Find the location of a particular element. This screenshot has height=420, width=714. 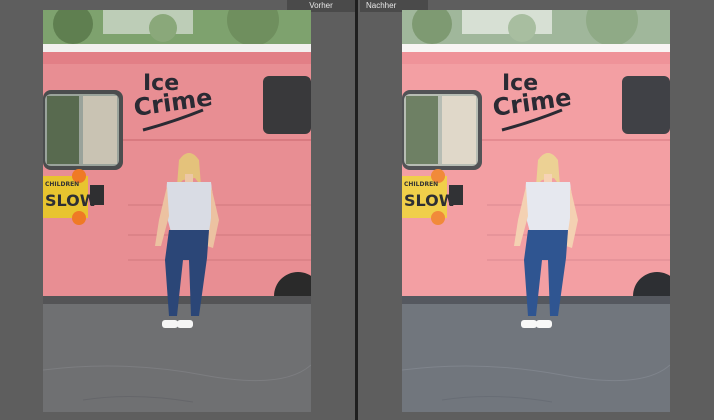

split-divider is located at coordinates (356, 210).